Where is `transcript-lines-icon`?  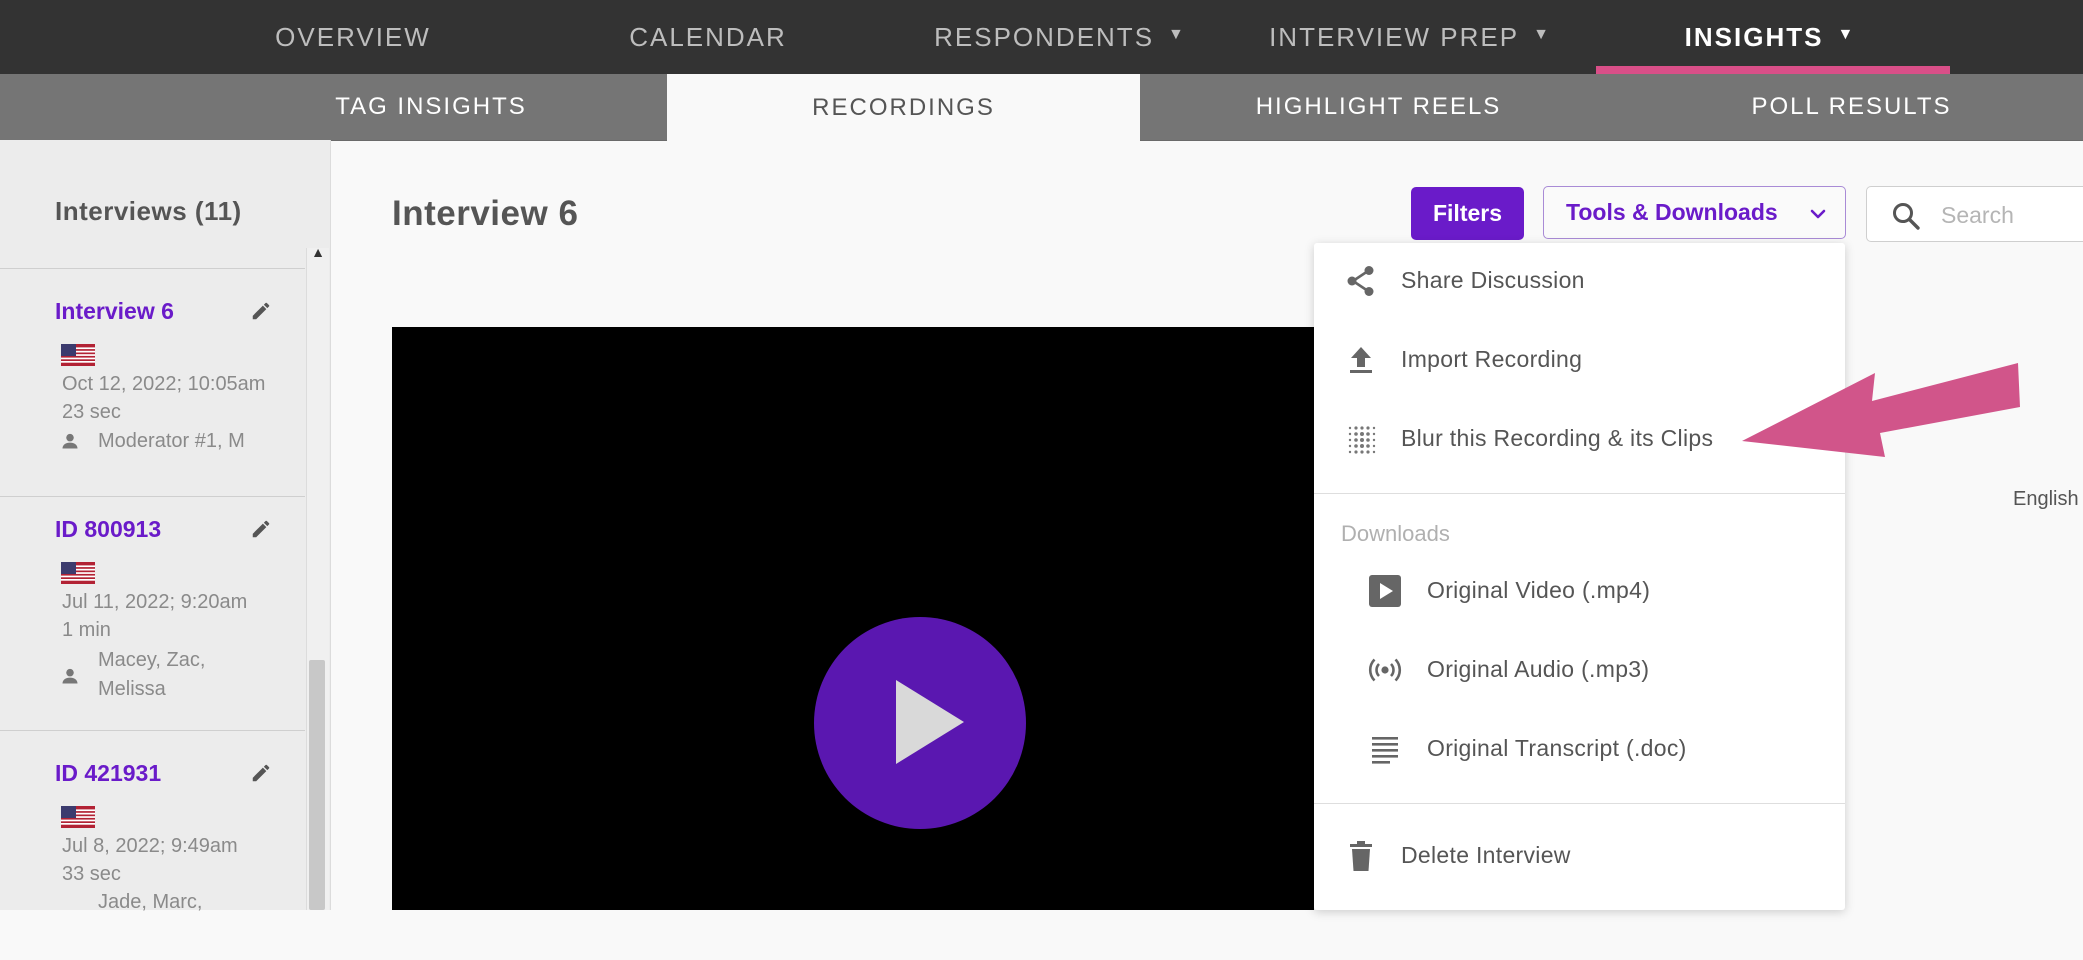
transcript-lines-icon is located at coordinates (1385, 750).